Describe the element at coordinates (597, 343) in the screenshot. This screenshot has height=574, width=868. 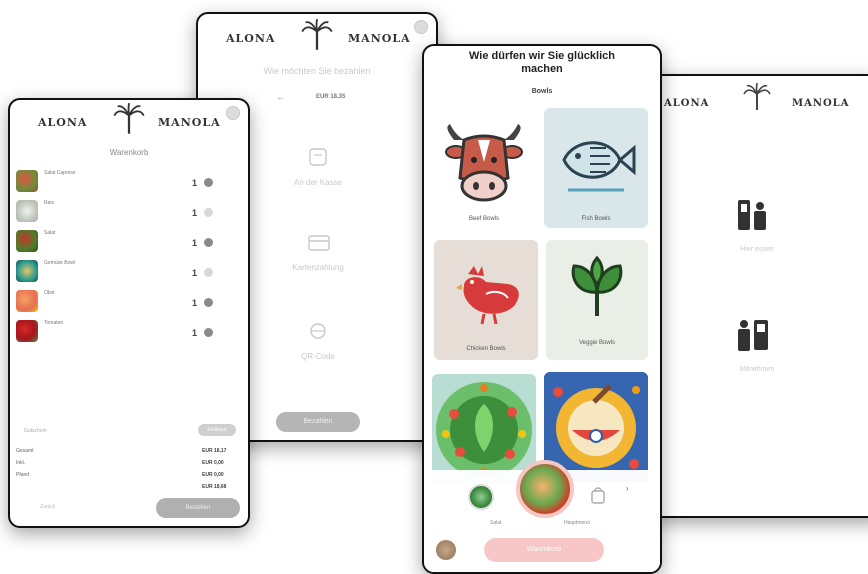
I see `category-label: Veggie Bowls` at that location.